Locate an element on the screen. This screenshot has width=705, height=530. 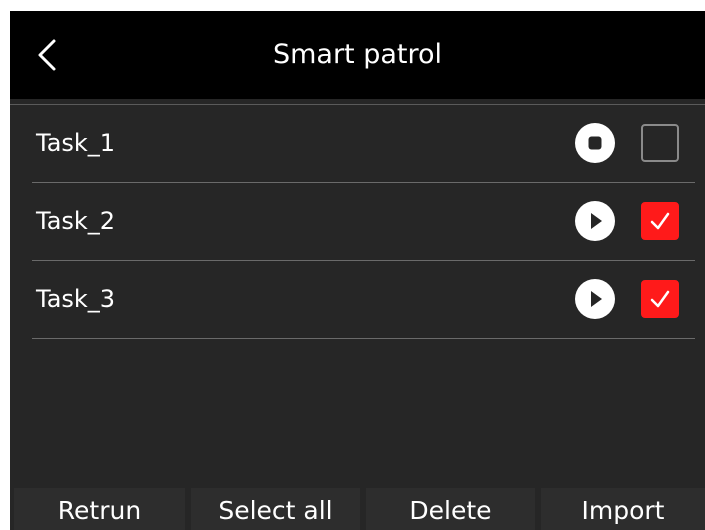
page-title: Smart patrol is located at coordinates (357, 54).